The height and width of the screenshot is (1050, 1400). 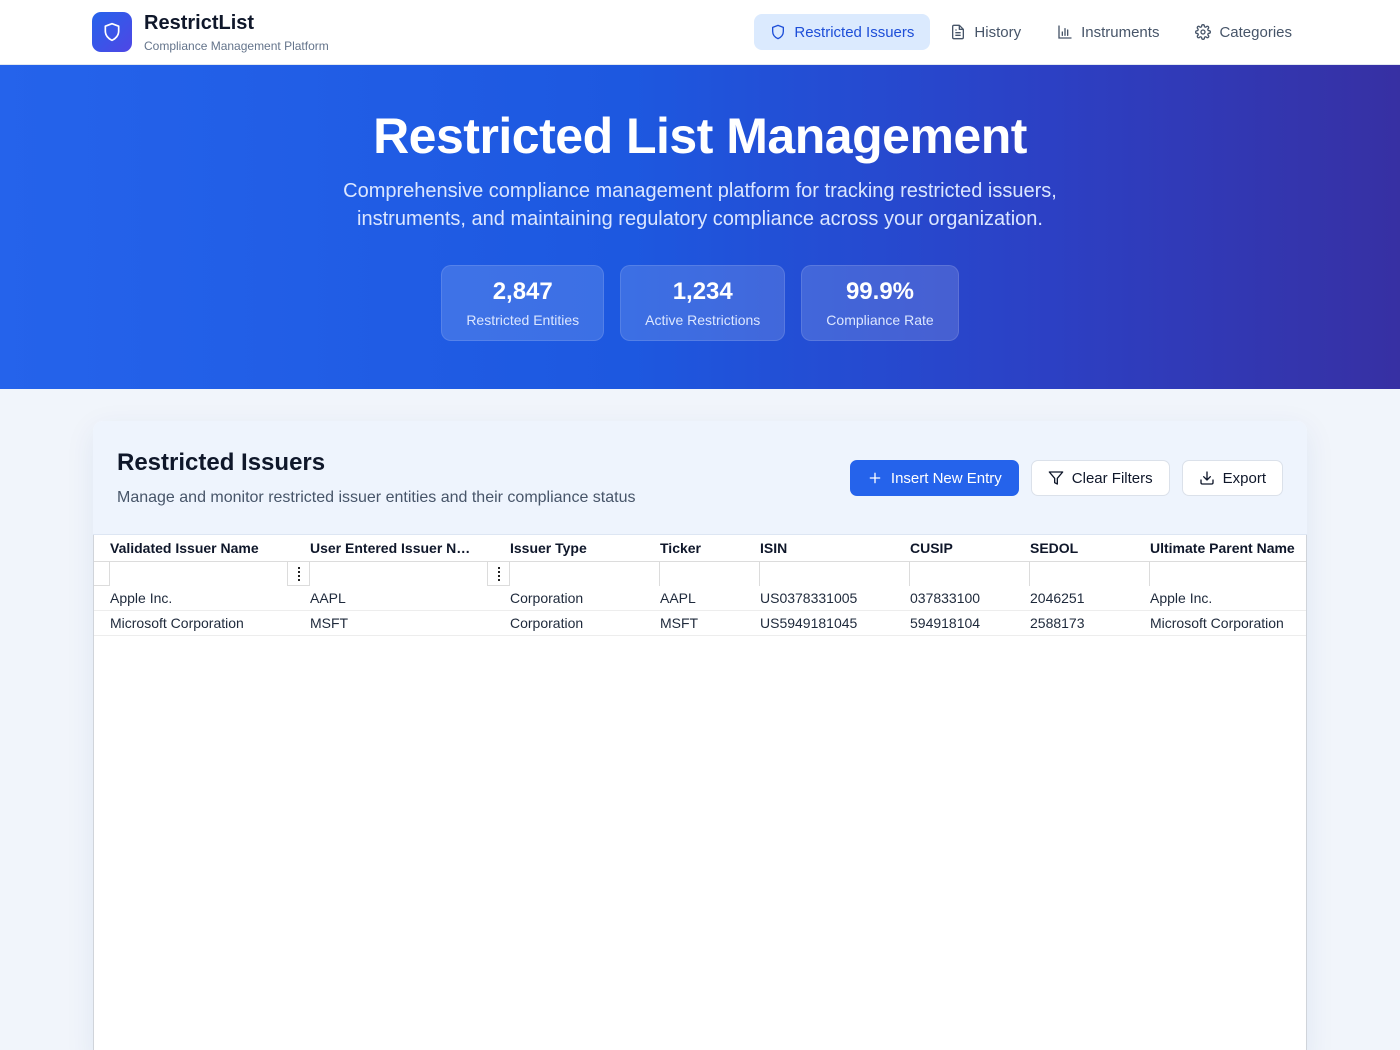 I want to click on stat-value: 1,234, so click(x=702, y=291).